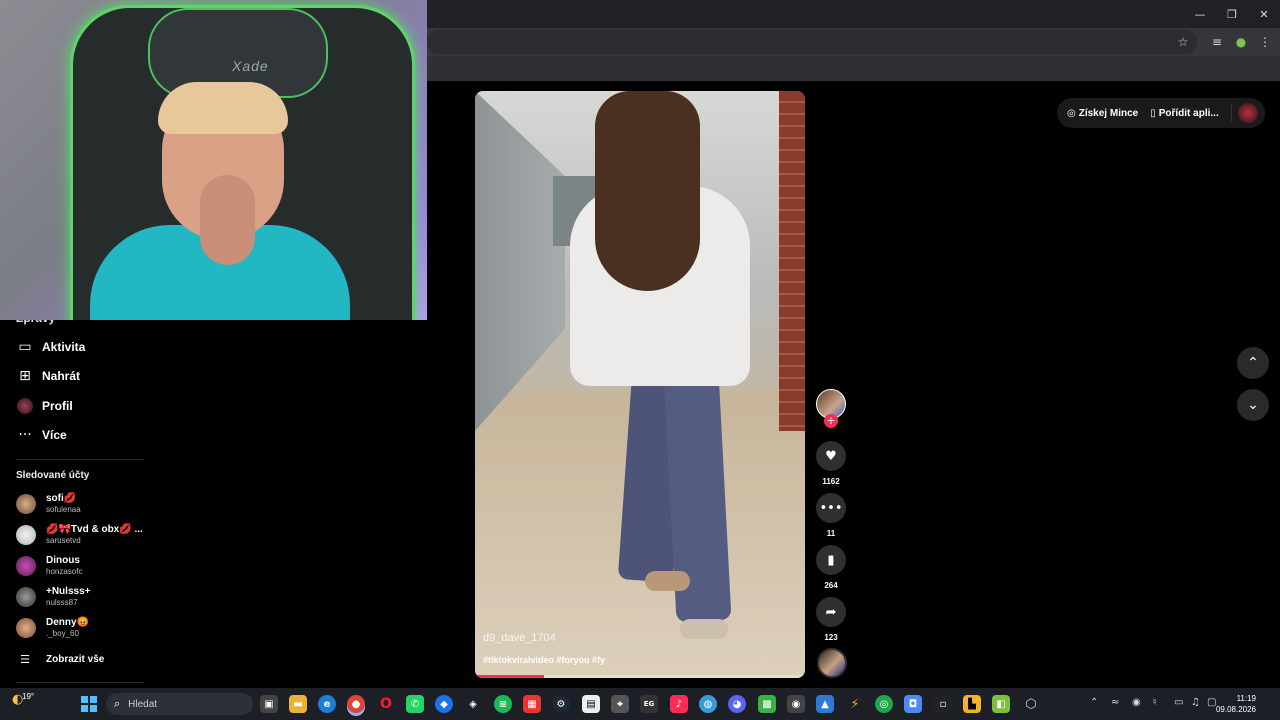 This screenshot has width=1280, height=720. I want to click on previous-video-button: ⌃, so click(1253, 363).